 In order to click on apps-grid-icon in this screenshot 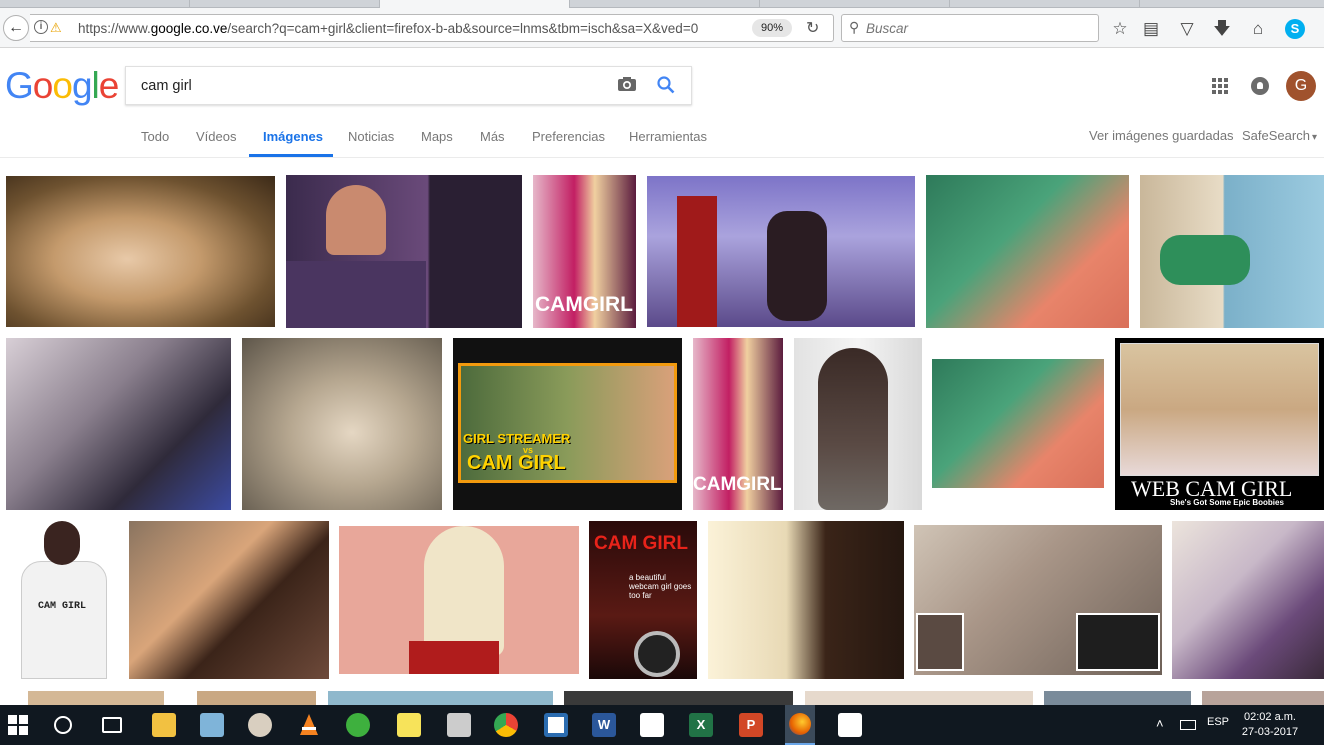, I will do `click(1220, 86)`.